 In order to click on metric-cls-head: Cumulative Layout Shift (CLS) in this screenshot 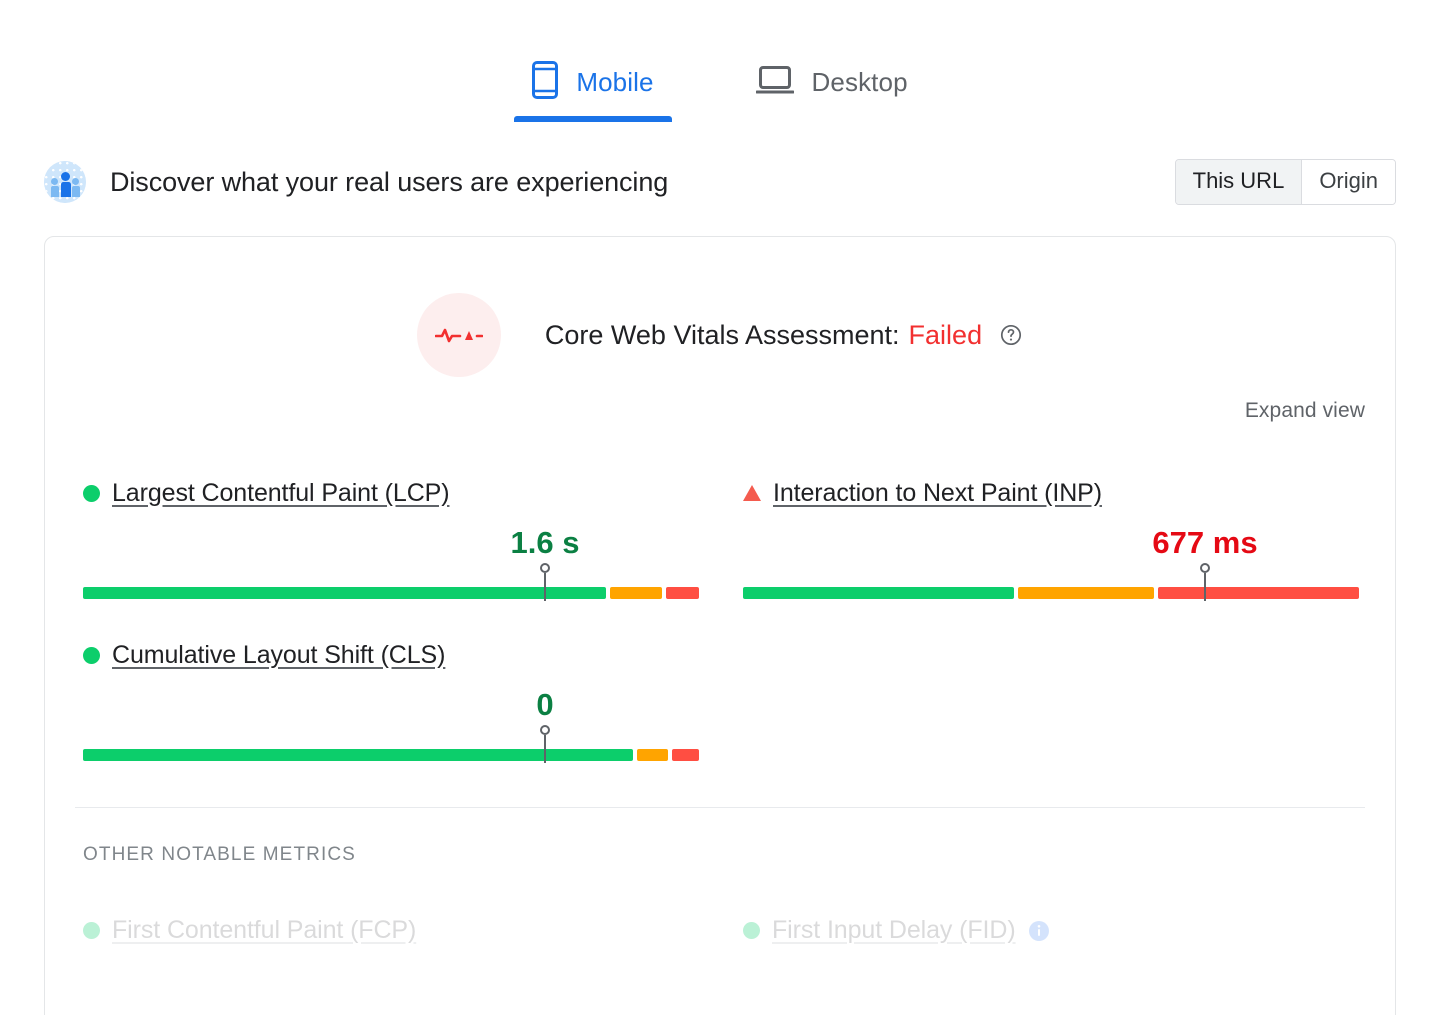, I will do `click(391, 655)`.